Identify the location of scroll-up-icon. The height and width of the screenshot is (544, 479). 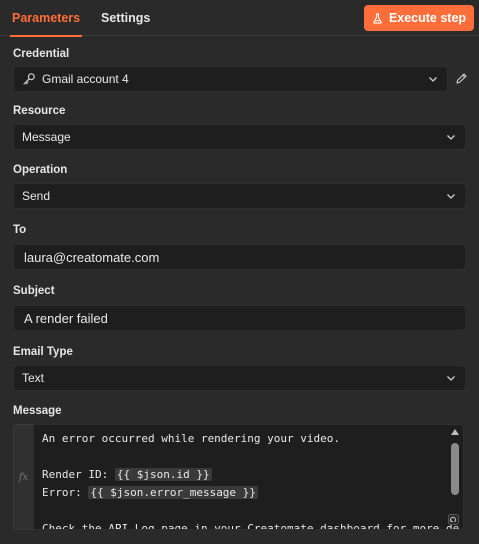
(455, 432).